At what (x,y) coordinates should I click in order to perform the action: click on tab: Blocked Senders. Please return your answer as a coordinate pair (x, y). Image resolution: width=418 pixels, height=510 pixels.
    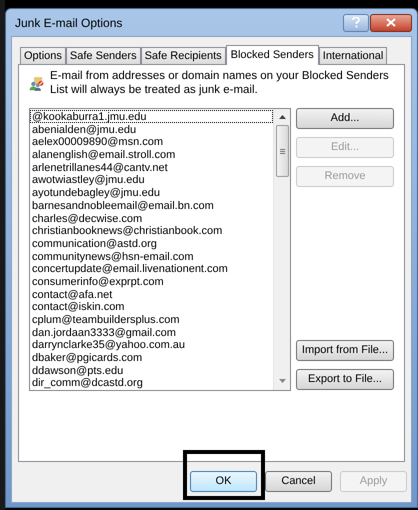
    Looking at the image, I should click on (272, 55).